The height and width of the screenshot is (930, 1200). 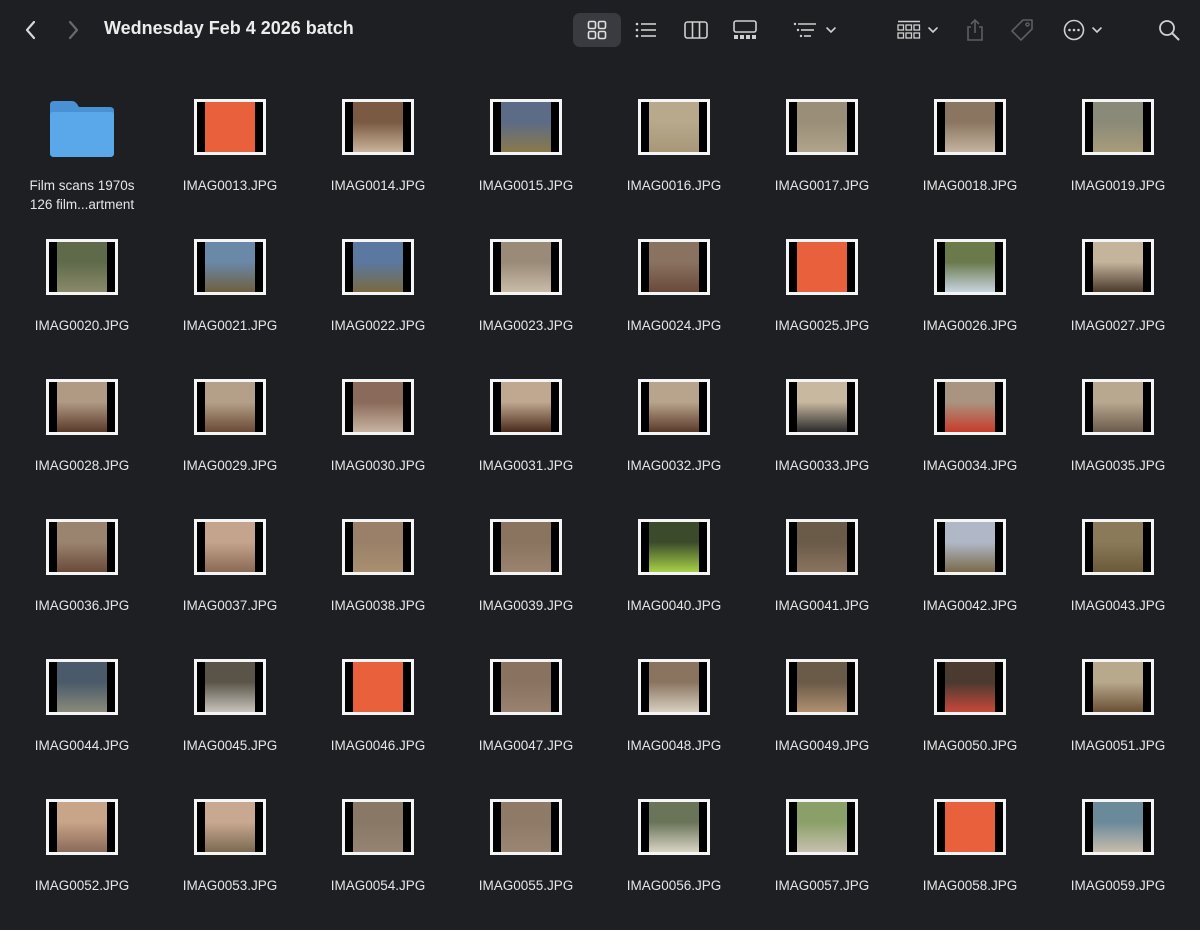 I want to click on file-item: IMAG0038.JPG, so click(x=378, y=580).